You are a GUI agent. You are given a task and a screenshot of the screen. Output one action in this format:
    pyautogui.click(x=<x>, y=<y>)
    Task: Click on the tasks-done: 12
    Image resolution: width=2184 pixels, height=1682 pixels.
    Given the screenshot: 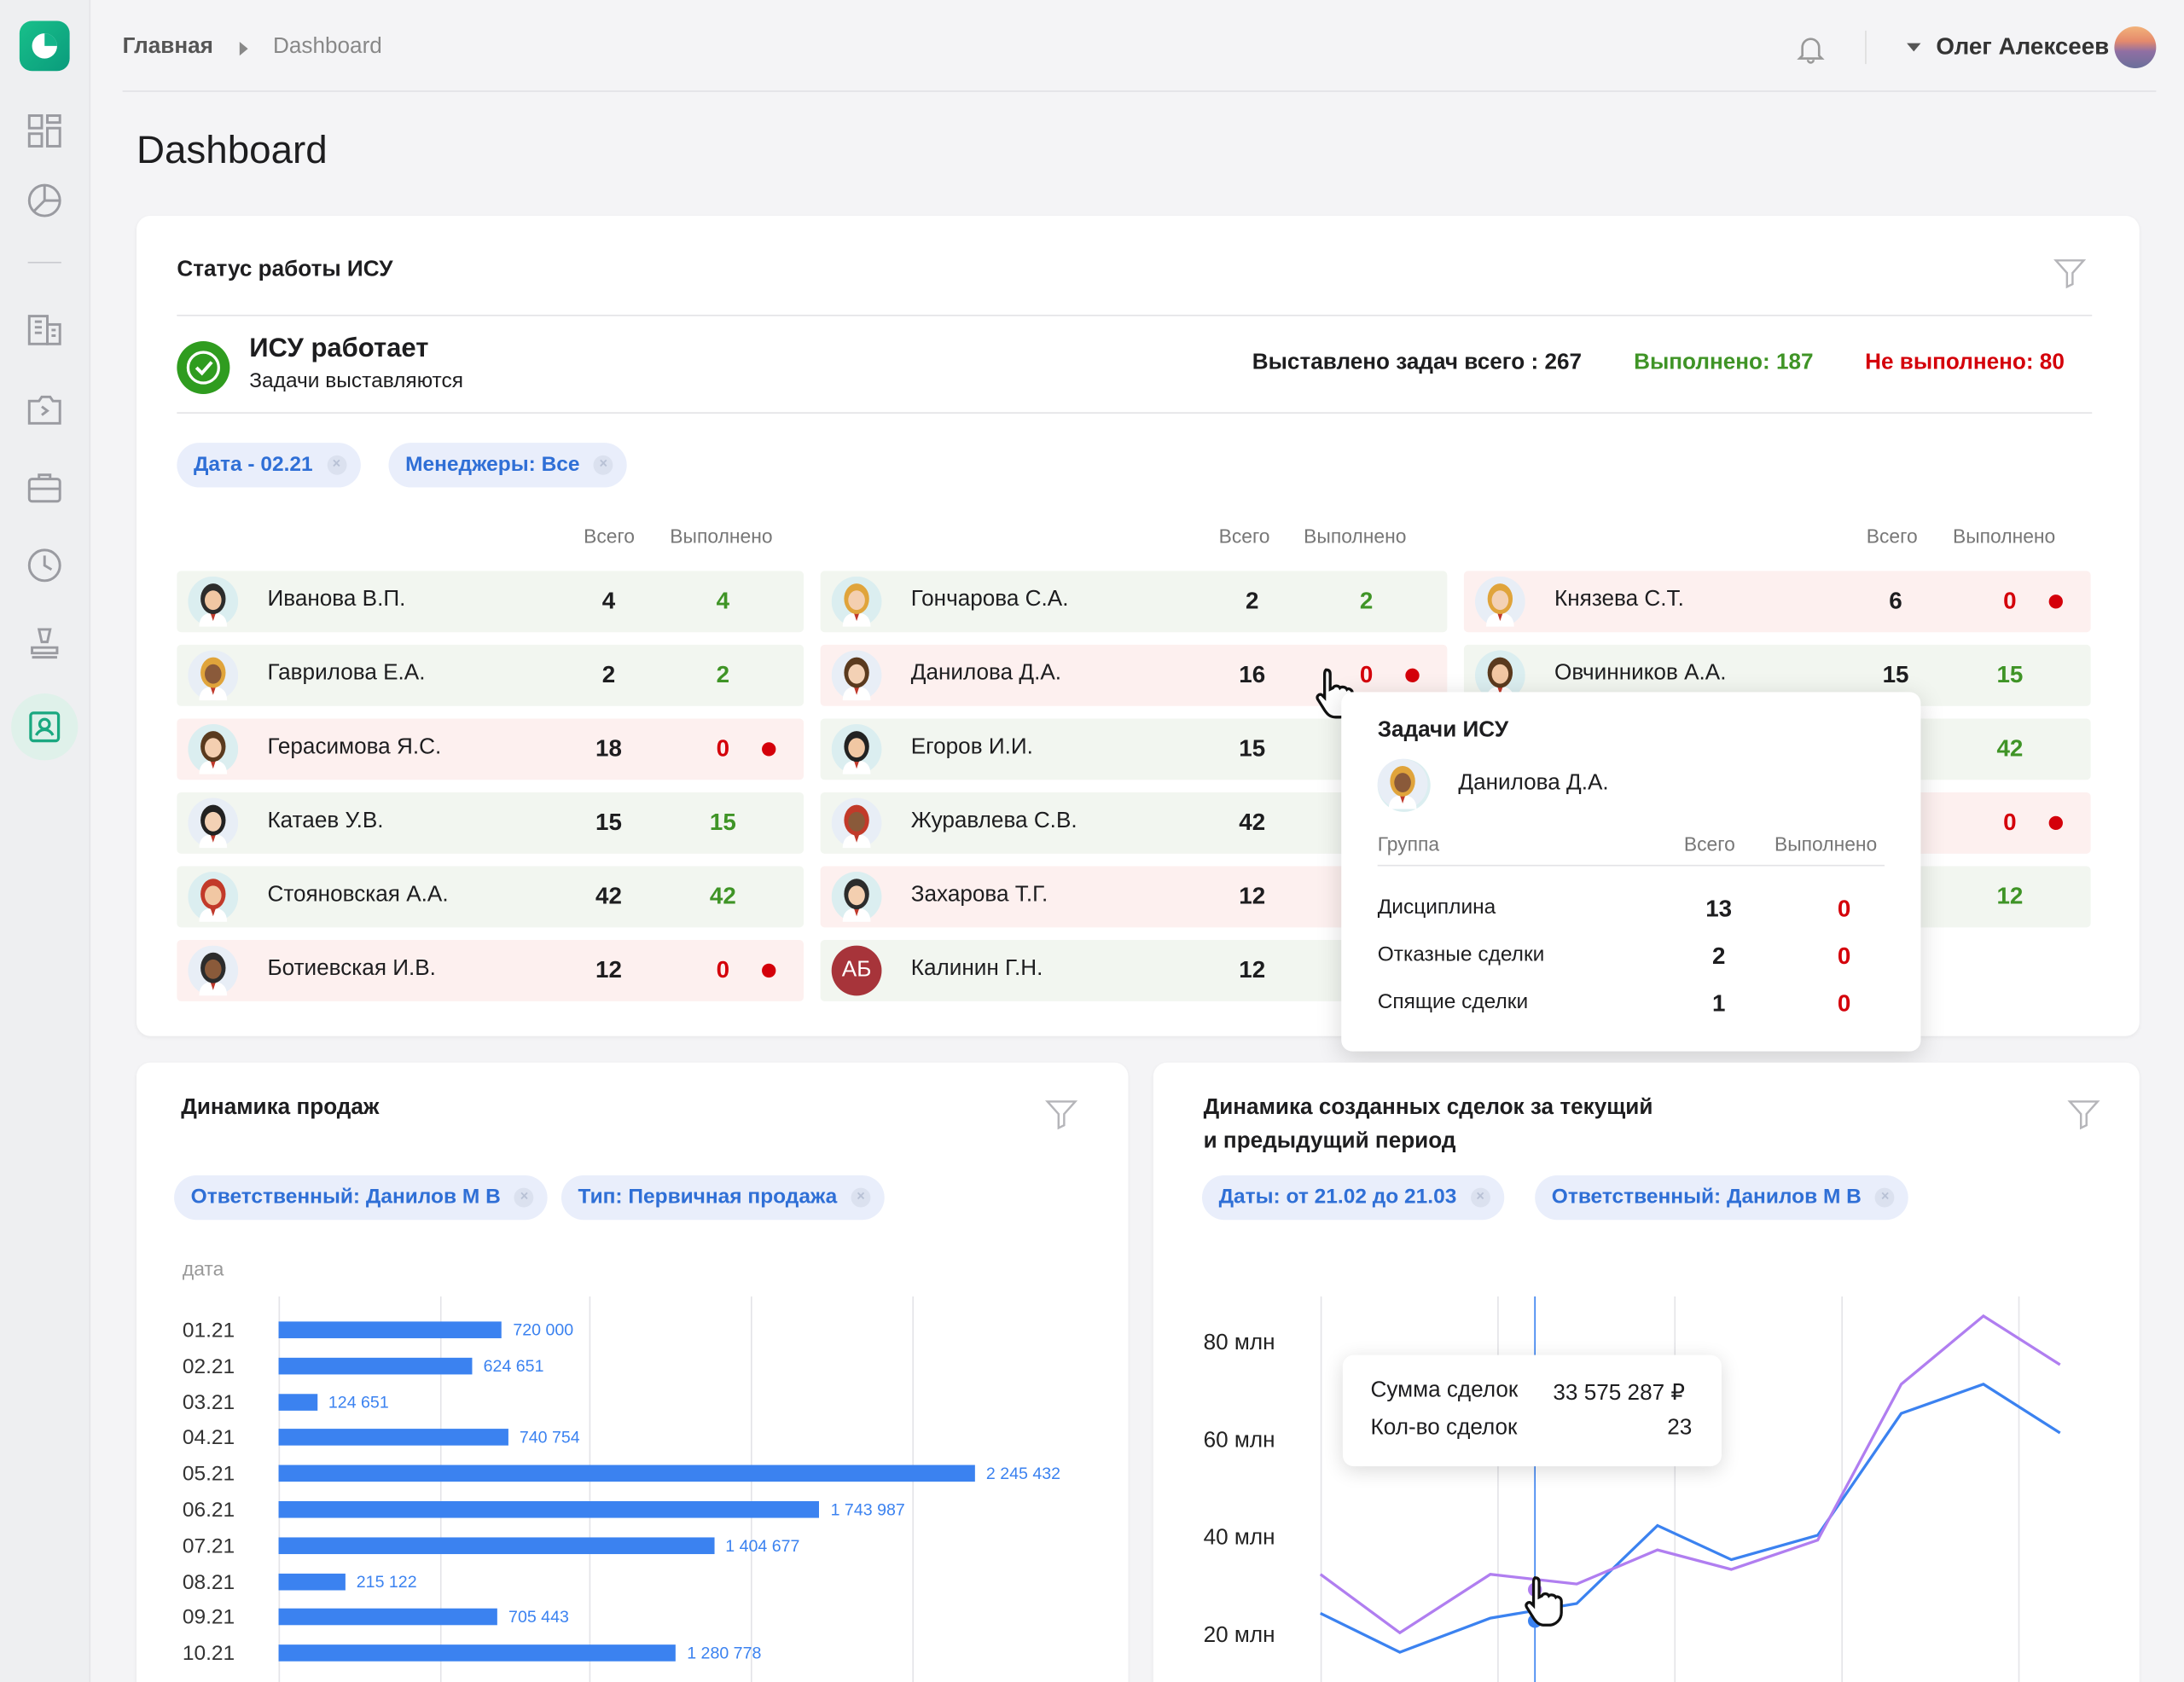 What is the action you would take?
    pyautogui.click(x=2010, y=896)
    